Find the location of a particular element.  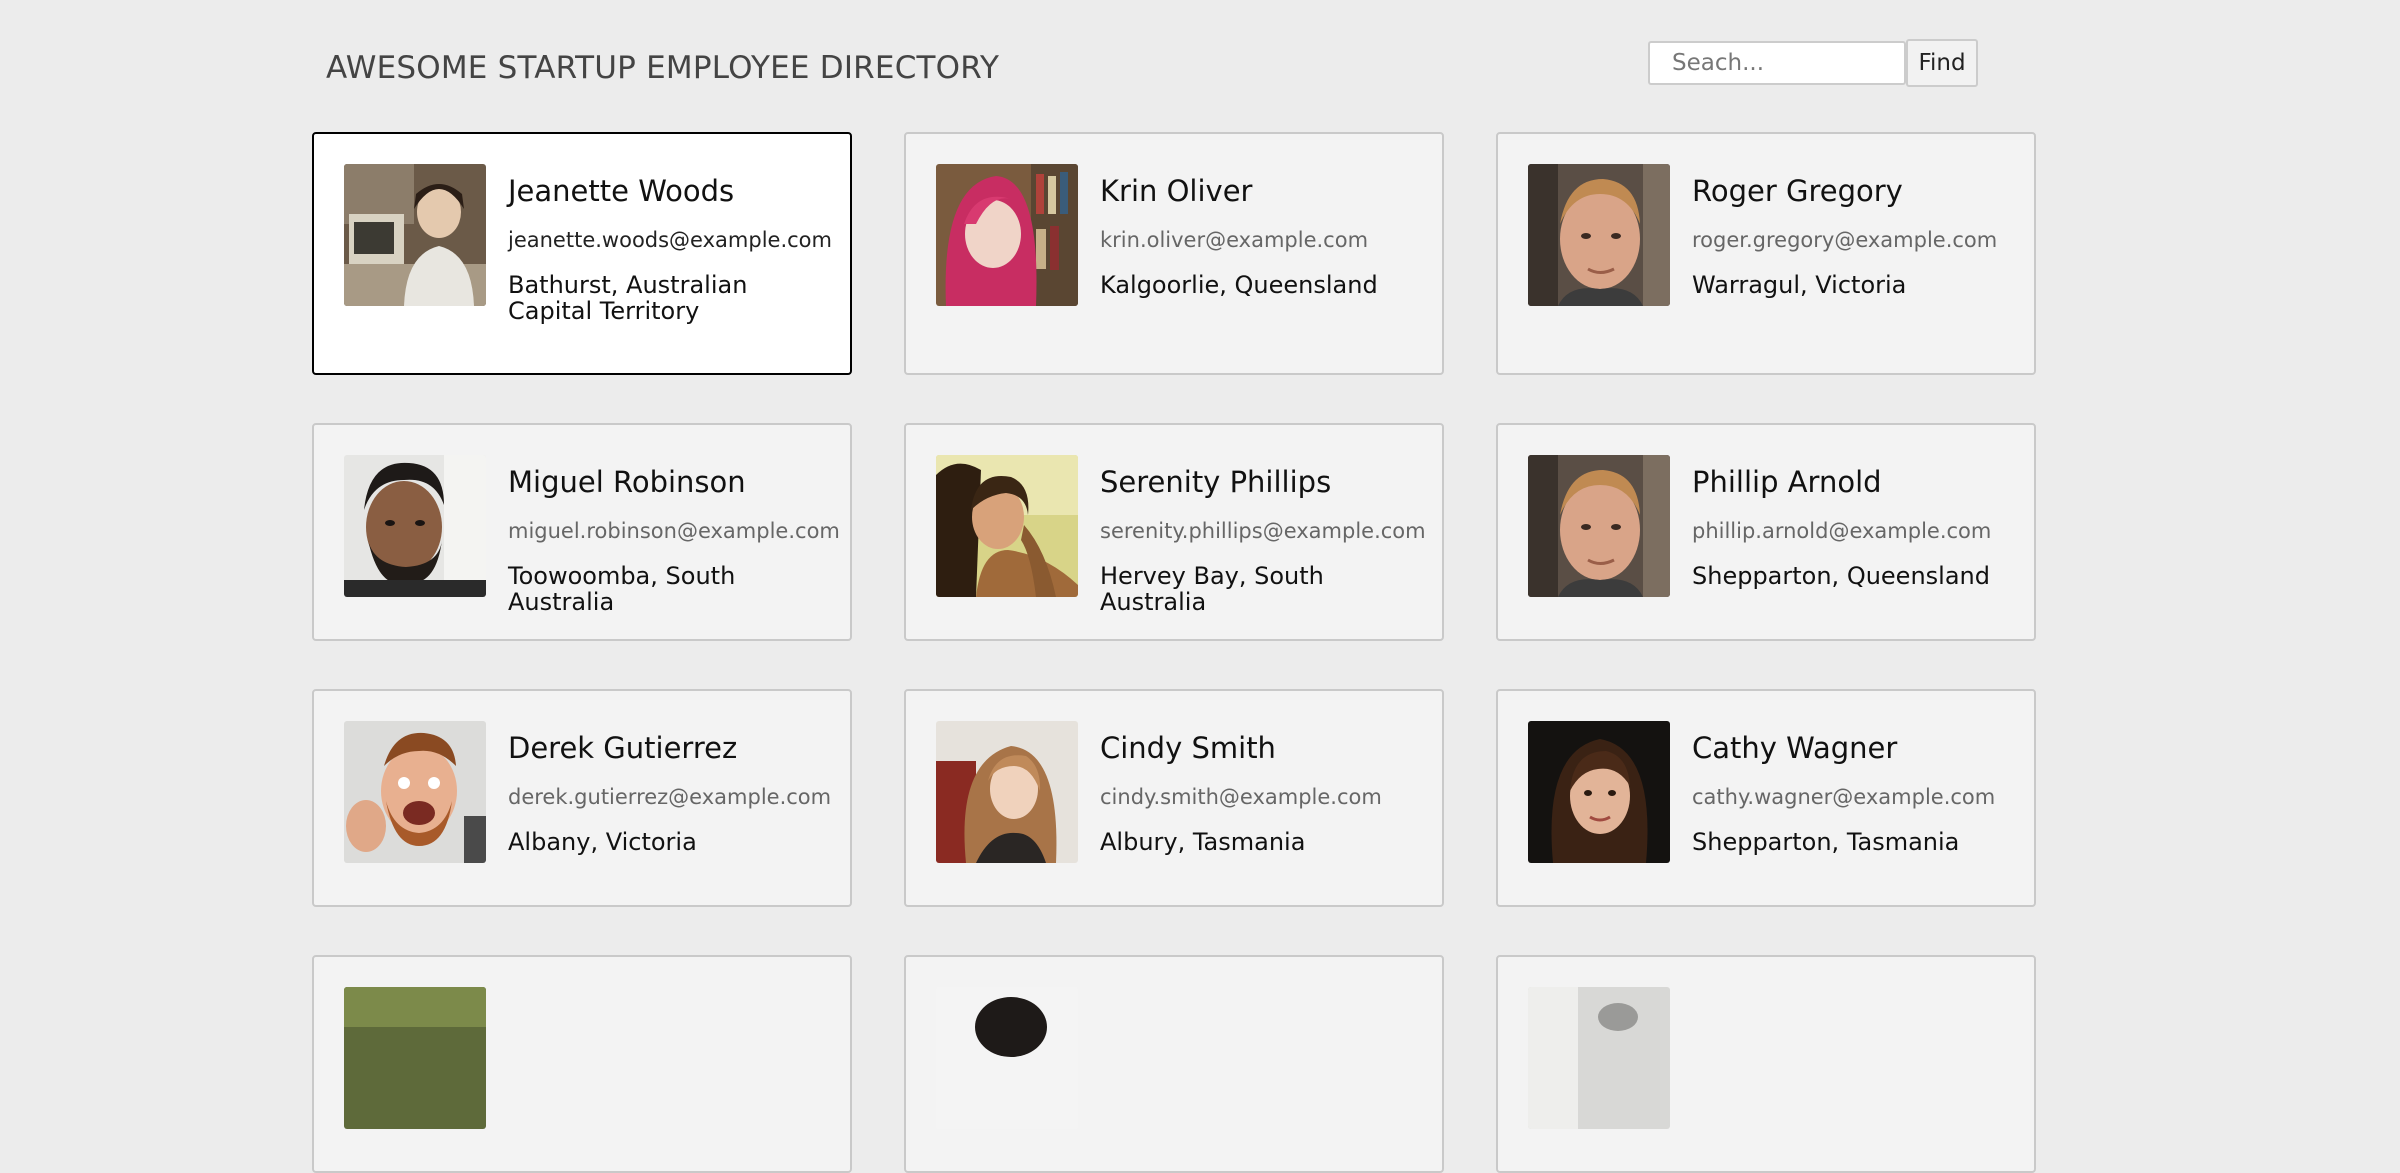

employee-name: Serenity Phillips is located at coordinates (1216, 482).